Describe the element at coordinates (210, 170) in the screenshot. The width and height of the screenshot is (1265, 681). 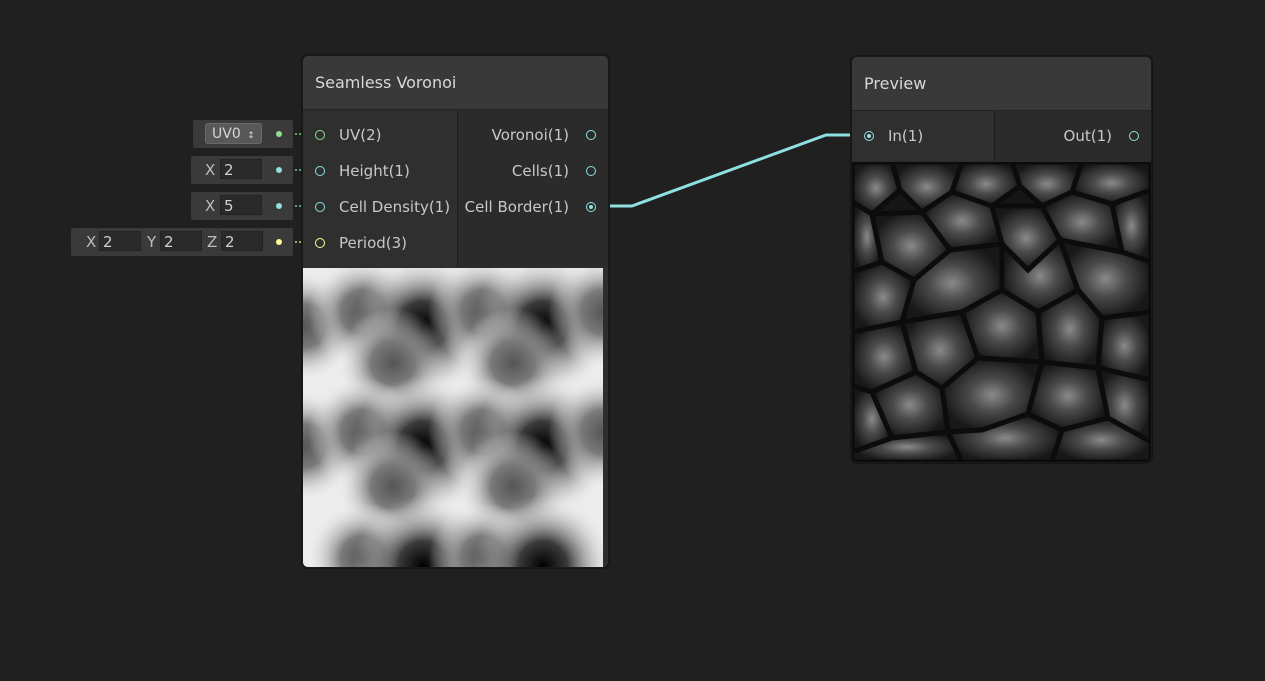
I see `height-axis-label: X` at that location.